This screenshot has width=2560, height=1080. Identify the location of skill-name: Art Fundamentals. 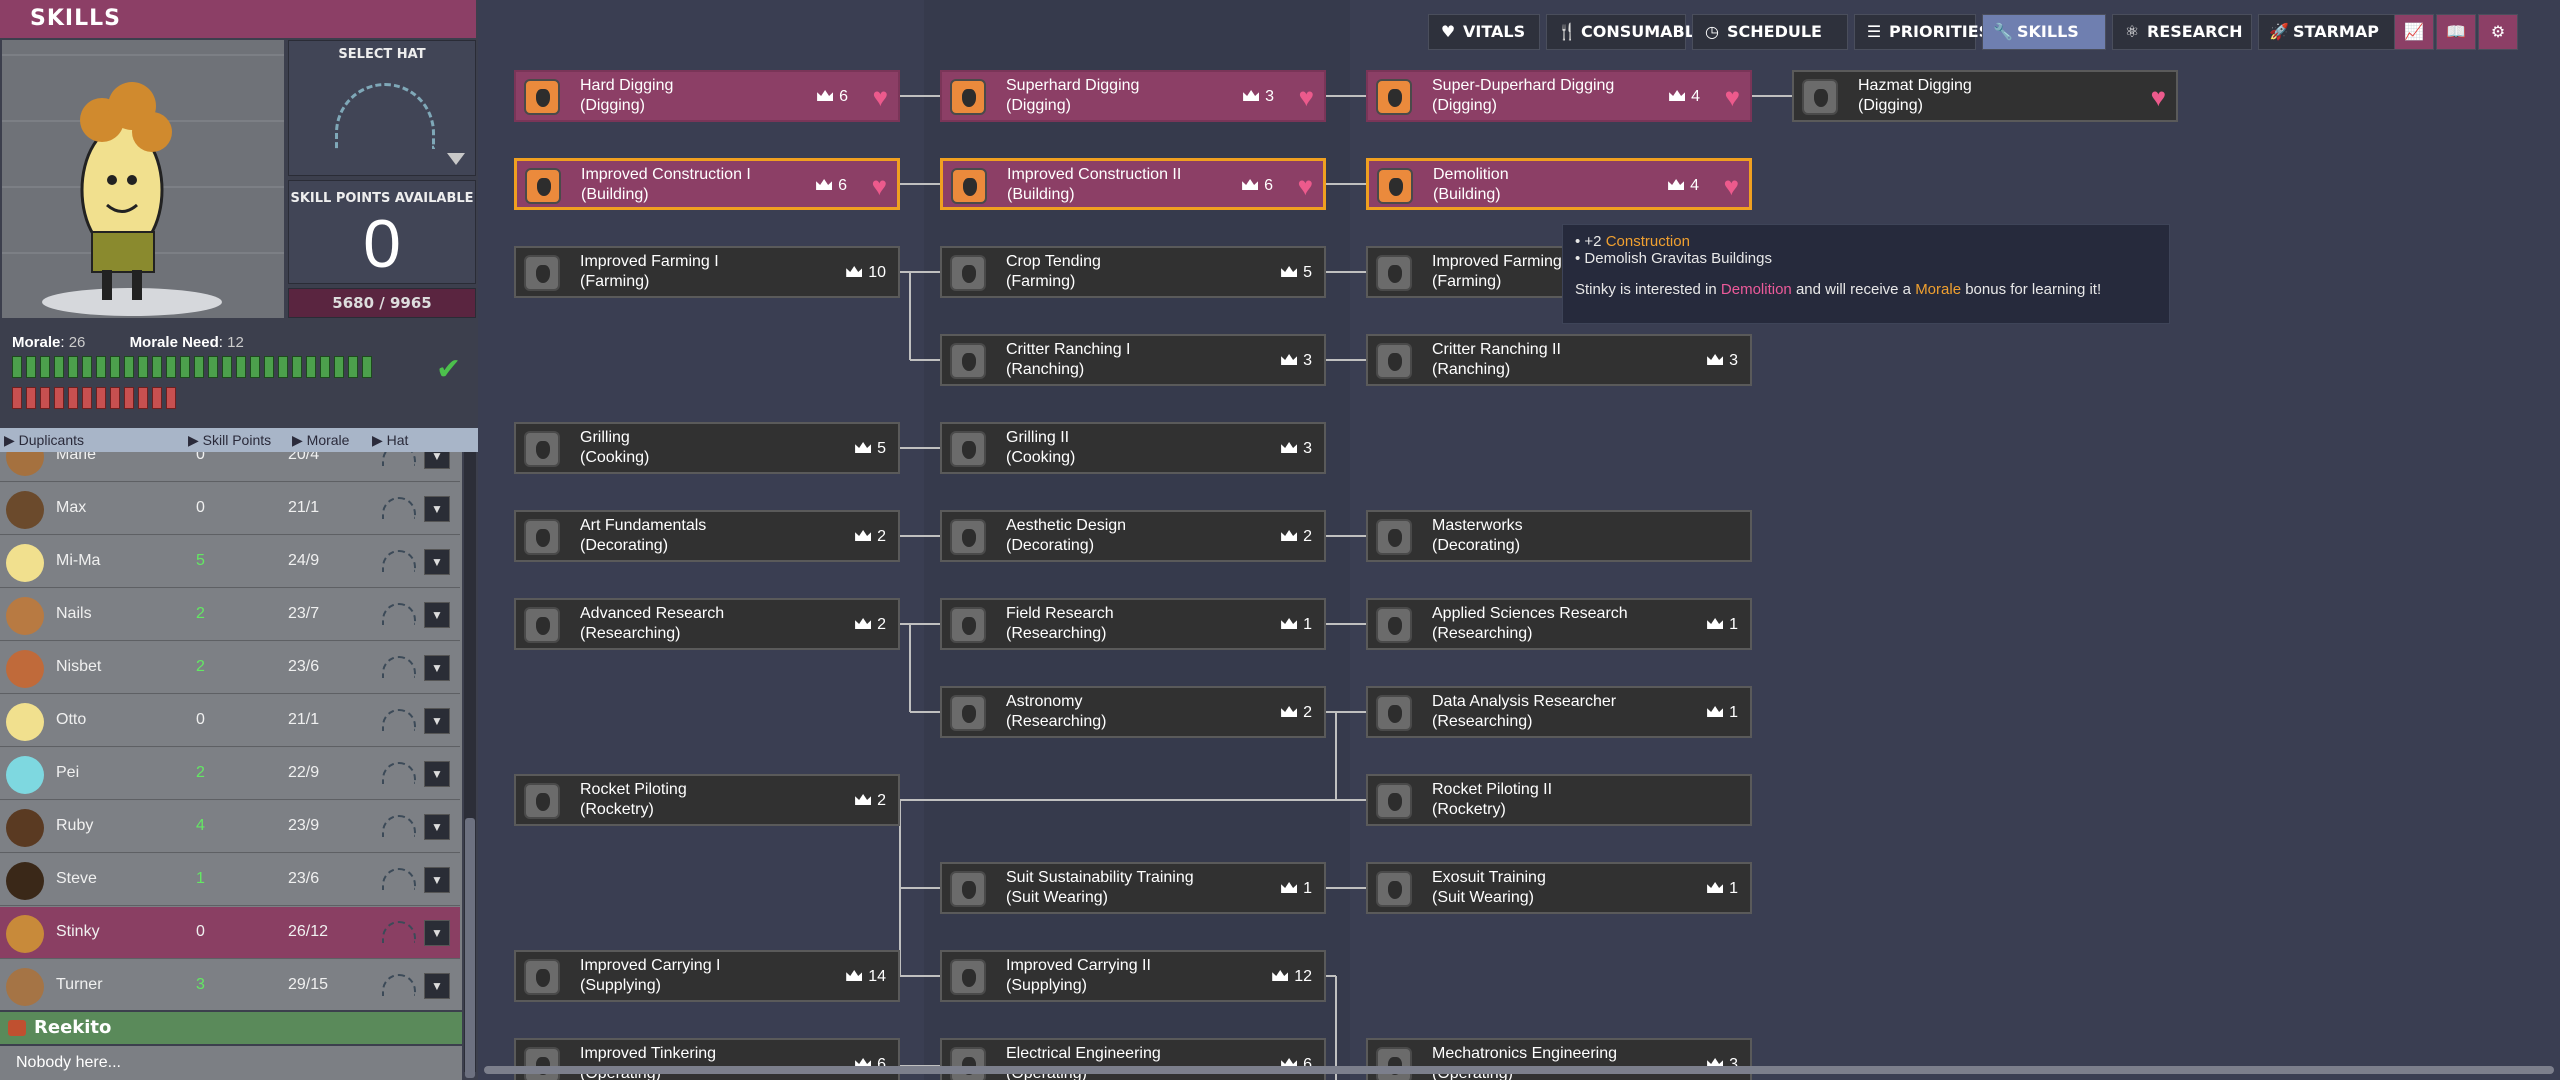
(643, 525).